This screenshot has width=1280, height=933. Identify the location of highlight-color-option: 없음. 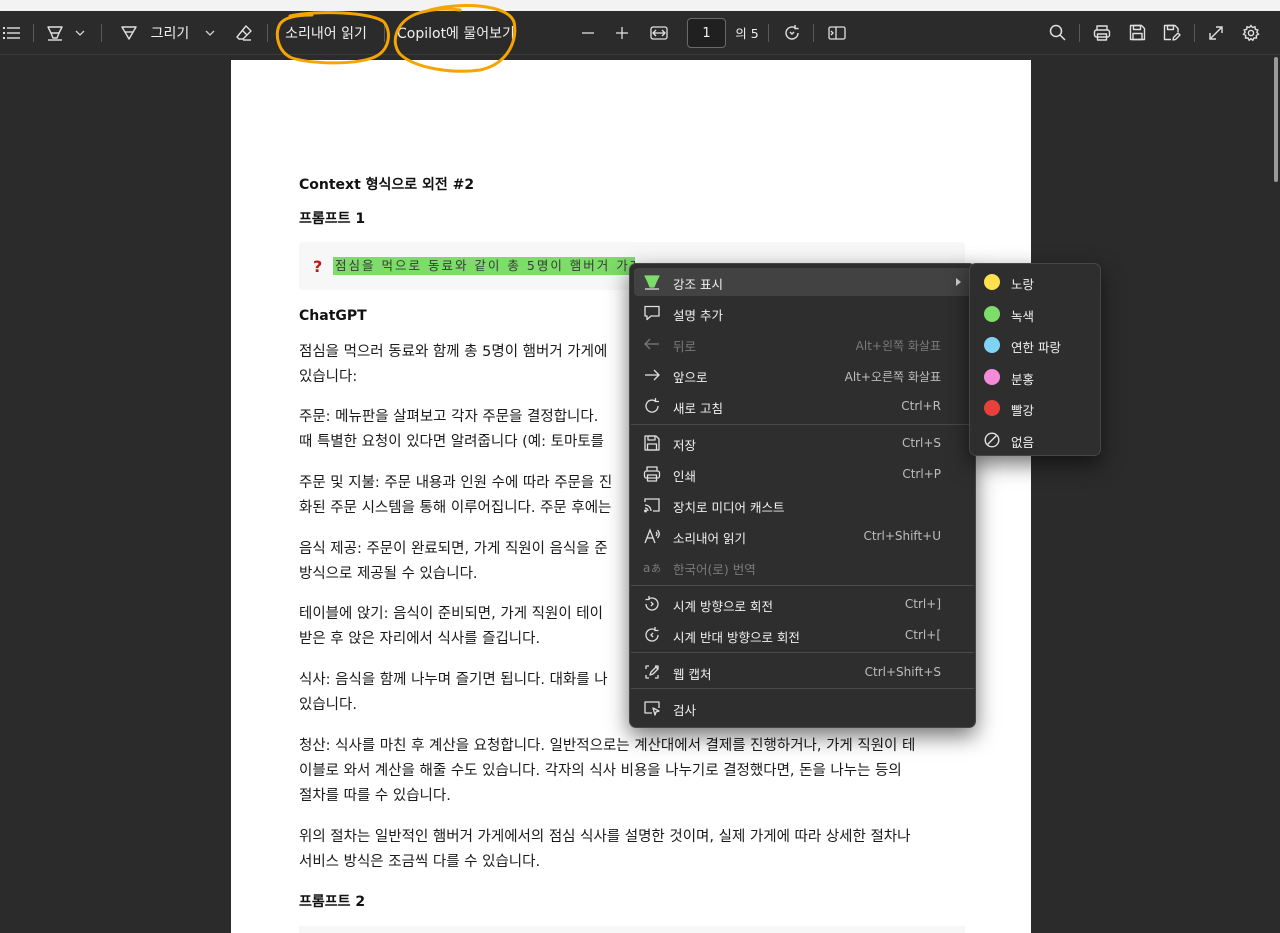
(1035, 440).